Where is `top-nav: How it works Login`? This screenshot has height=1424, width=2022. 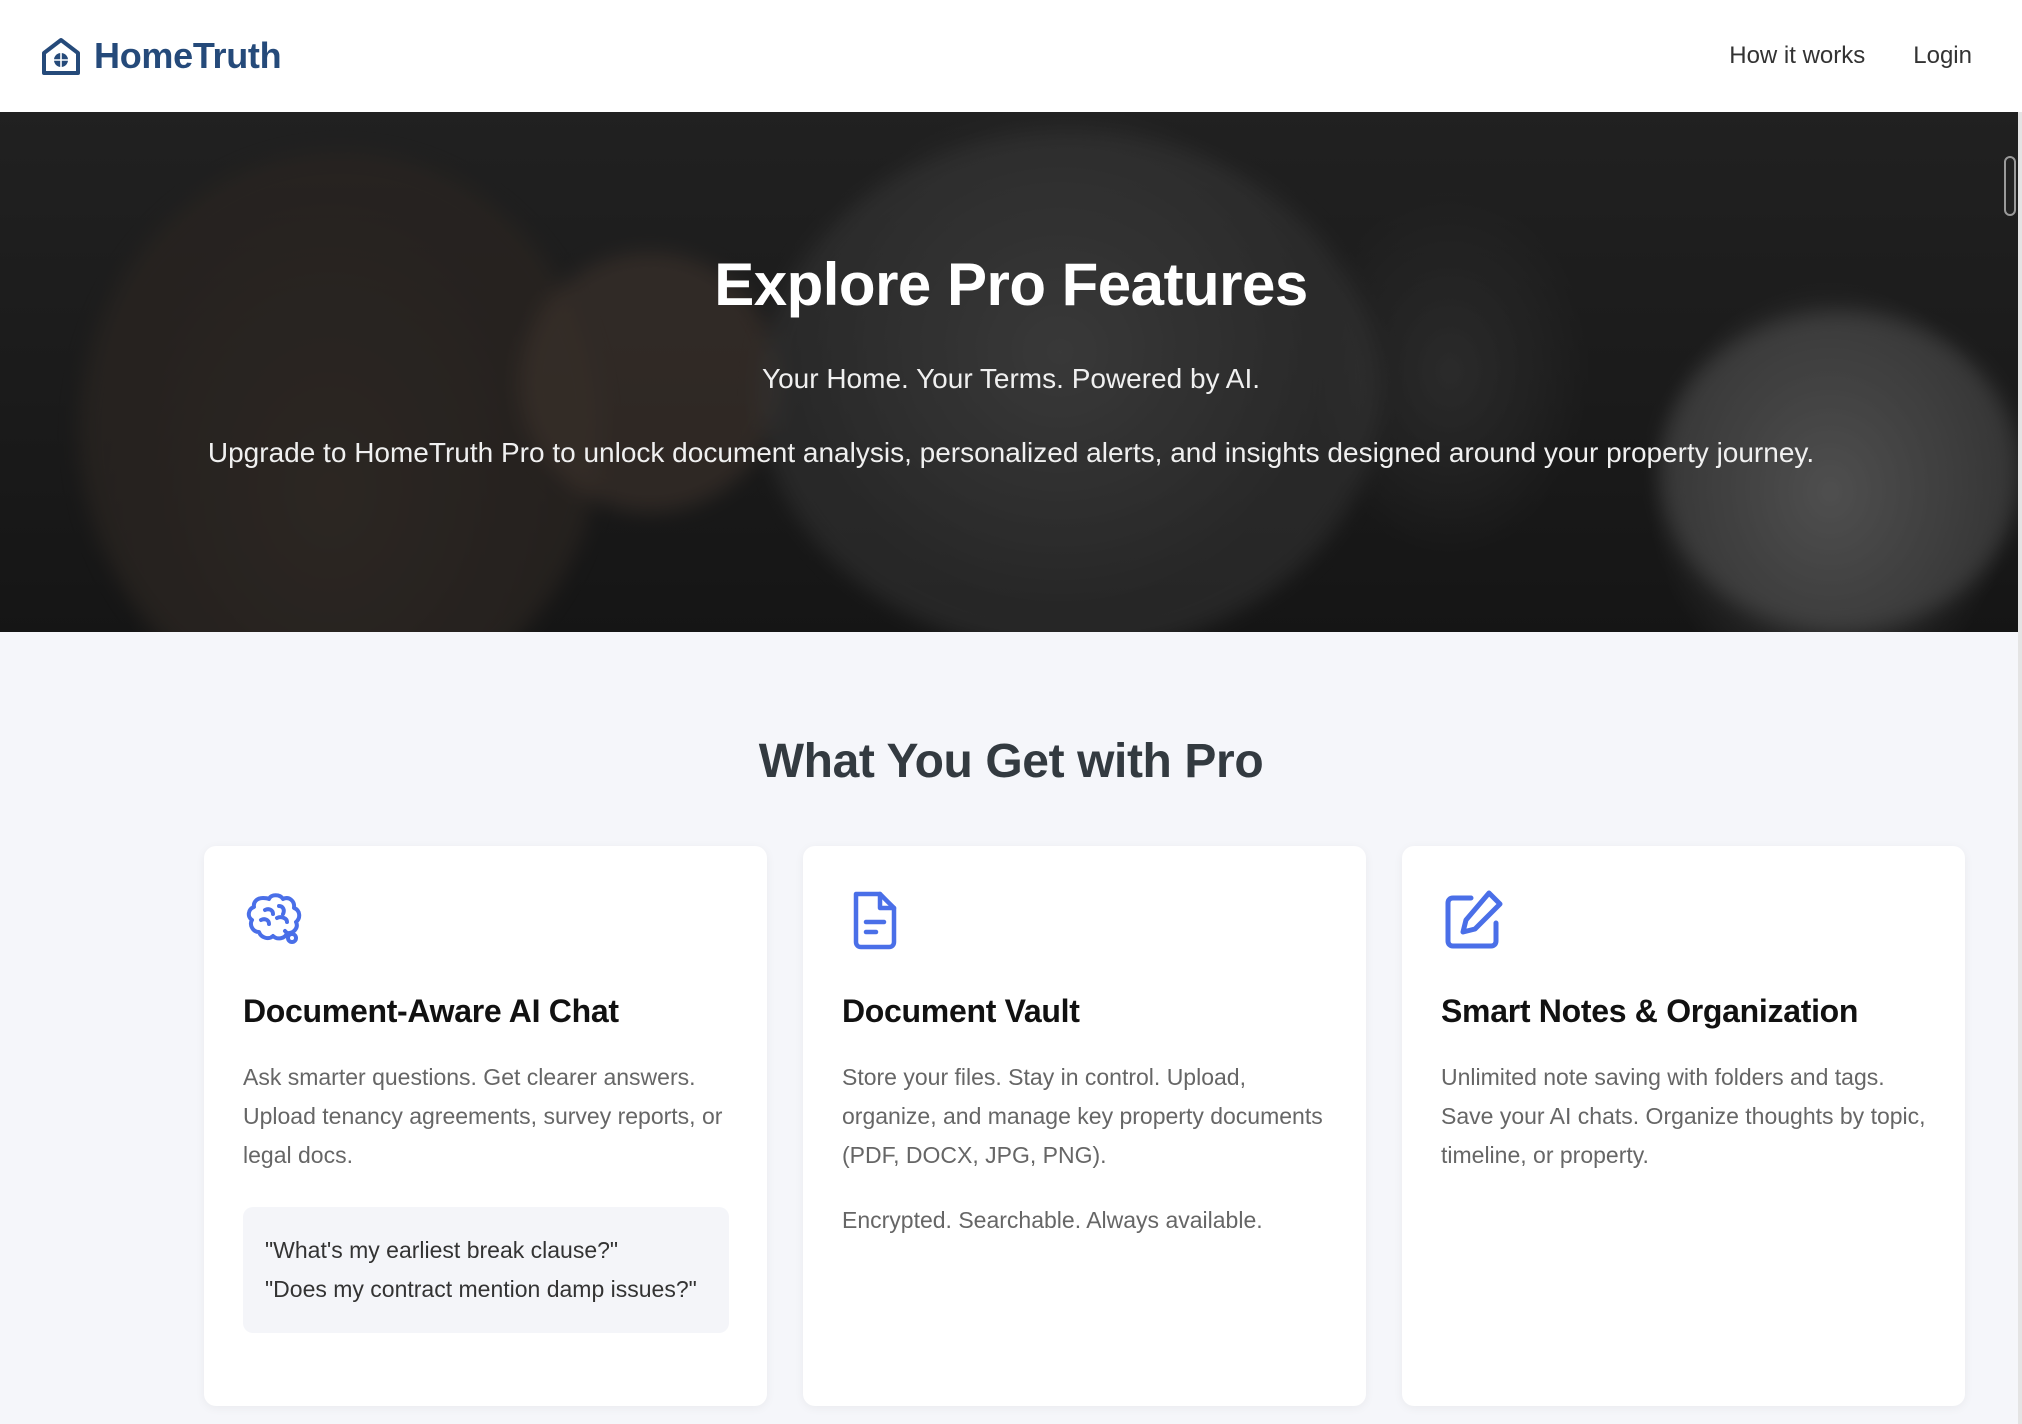
top-nav: How it works Login is located at coordinates (1850, 56).